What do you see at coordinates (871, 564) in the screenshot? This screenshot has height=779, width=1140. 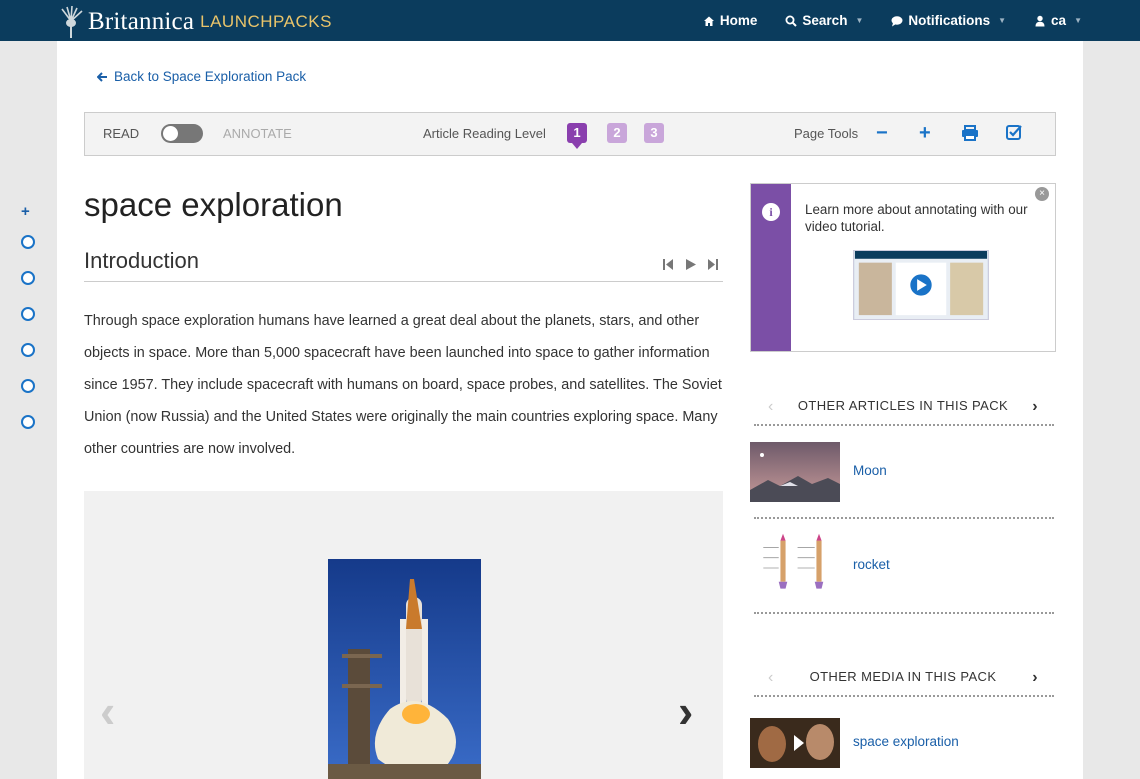 I see `related-article-label: rocket` at bounding box center [871, 564].